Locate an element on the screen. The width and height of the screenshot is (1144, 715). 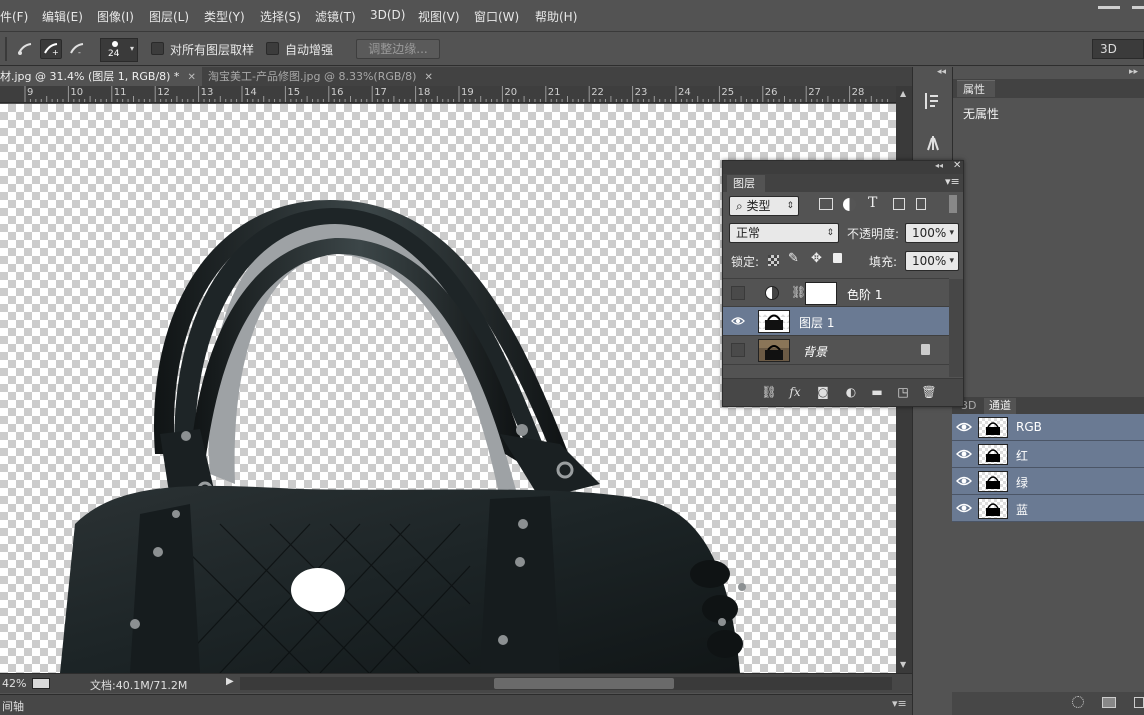
new-layer-icon: ◳ is located at coordinates (903, 392).